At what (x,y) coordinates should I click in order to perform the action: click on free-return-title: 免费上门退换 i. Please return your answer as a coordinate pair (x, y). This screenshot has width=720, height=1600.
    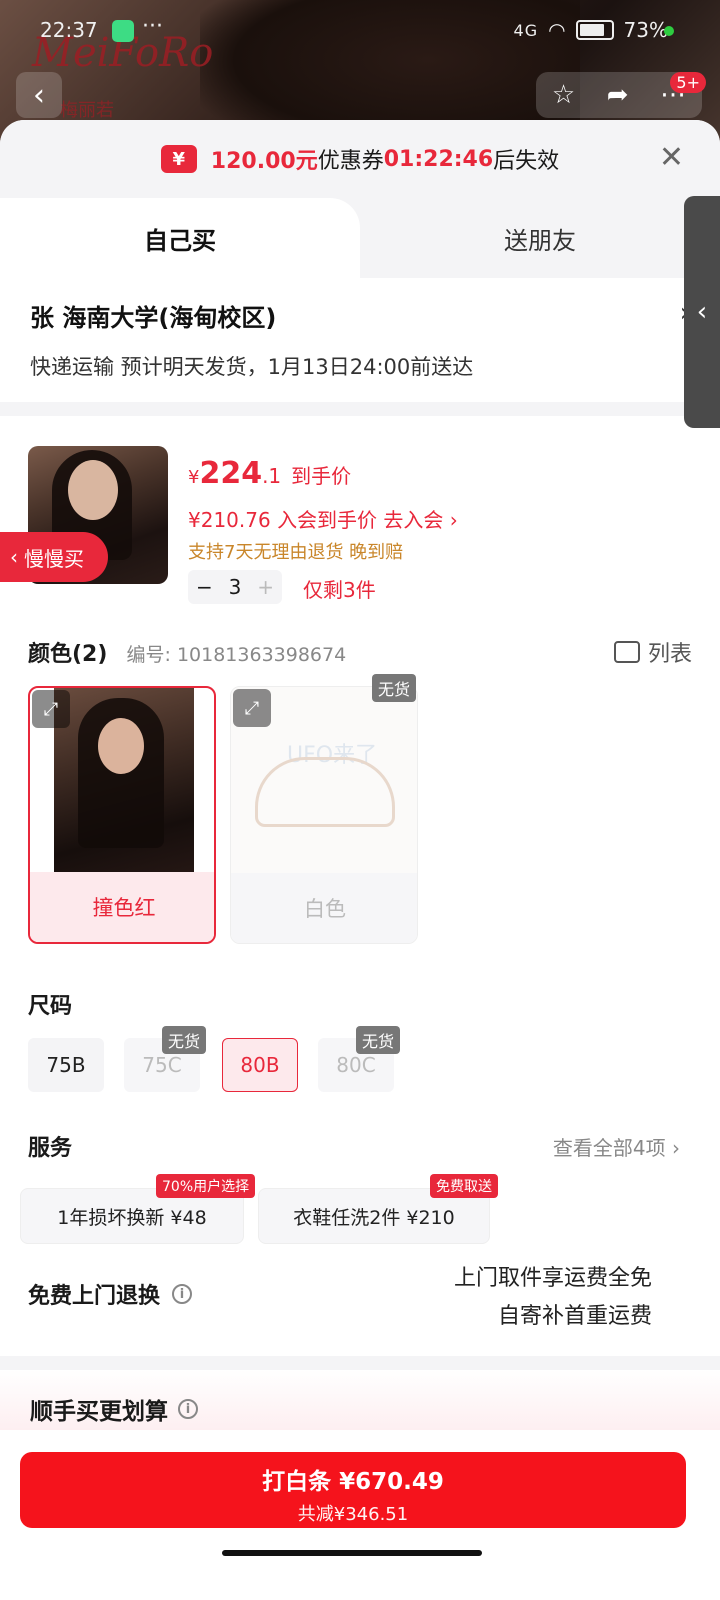
    Looking at the image, I should click on (110, 1294).